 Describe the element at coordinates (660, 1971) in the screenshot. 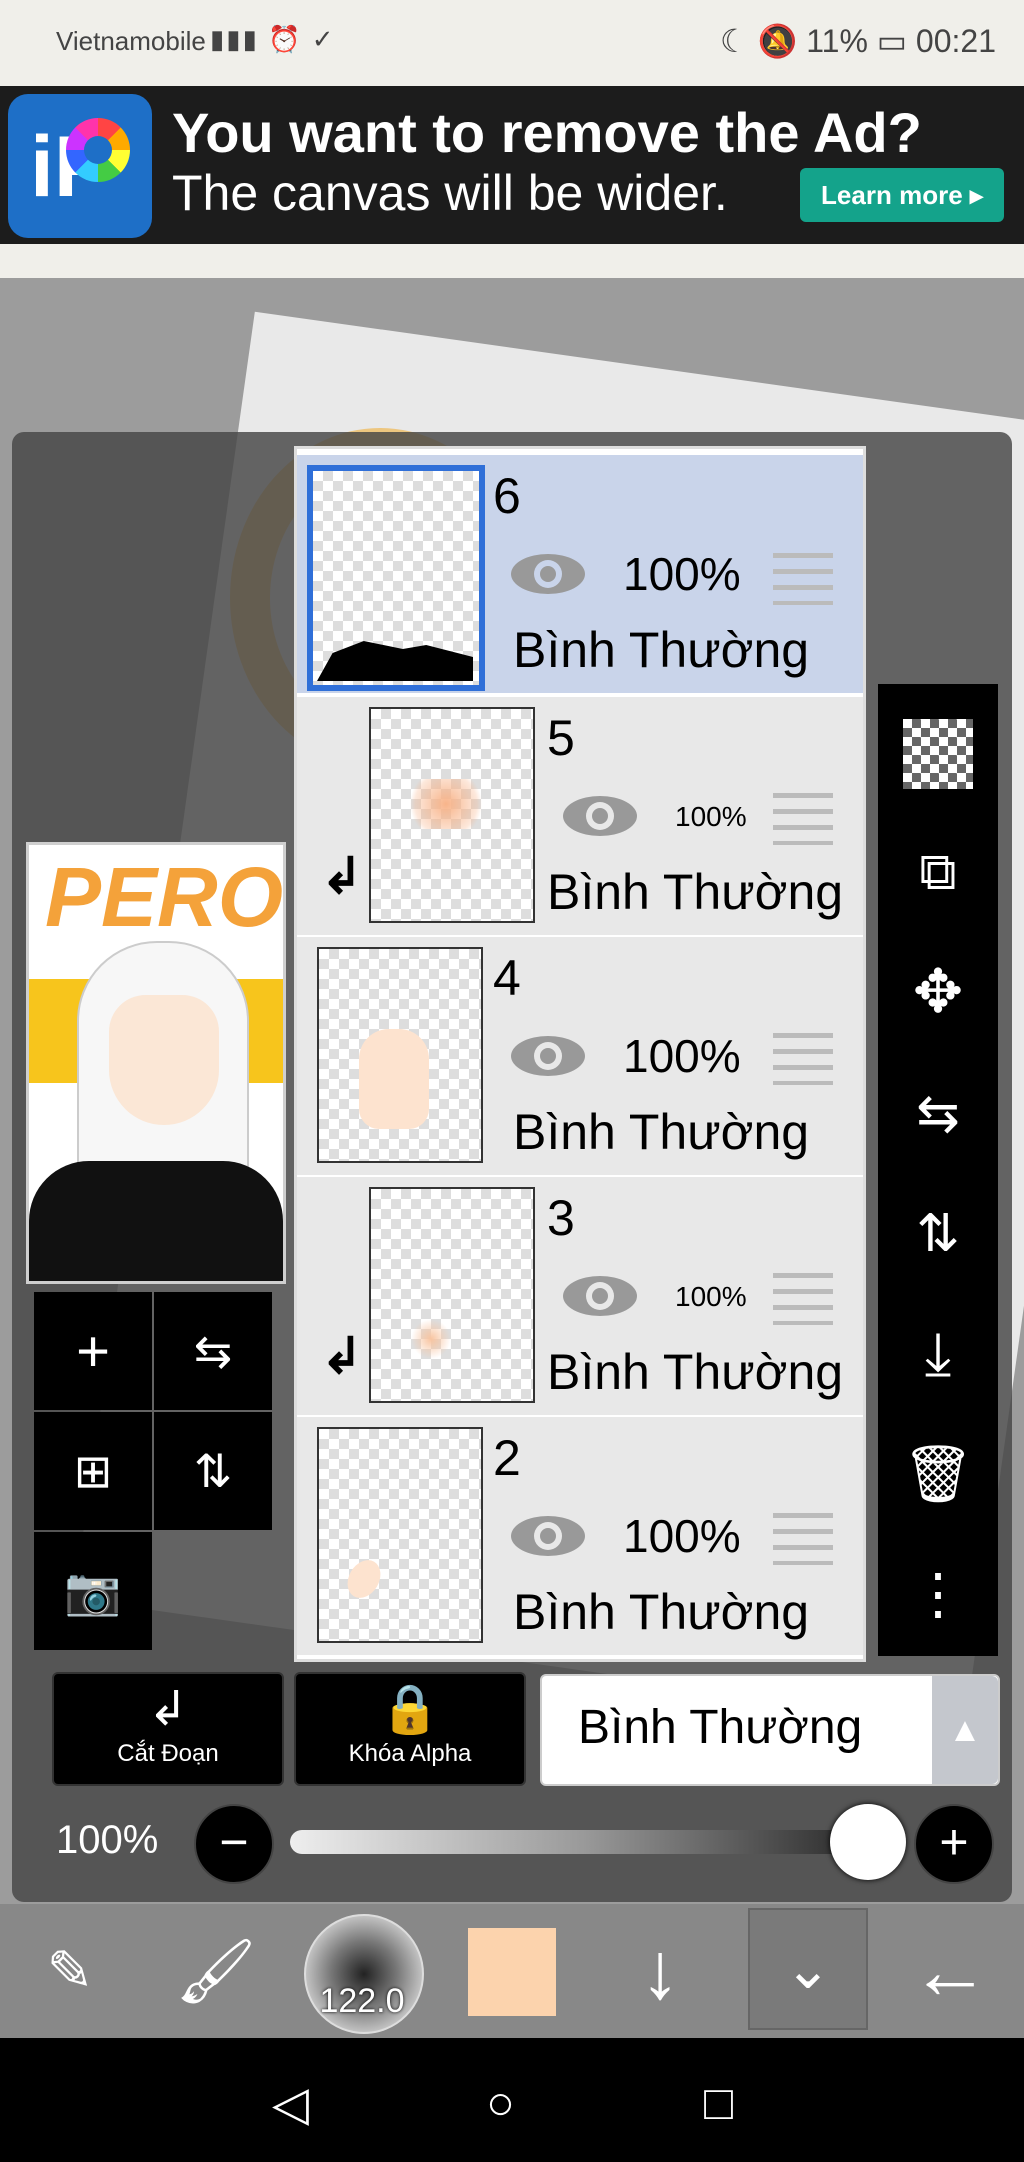

I see `layer-down-button: ↓` at that location.